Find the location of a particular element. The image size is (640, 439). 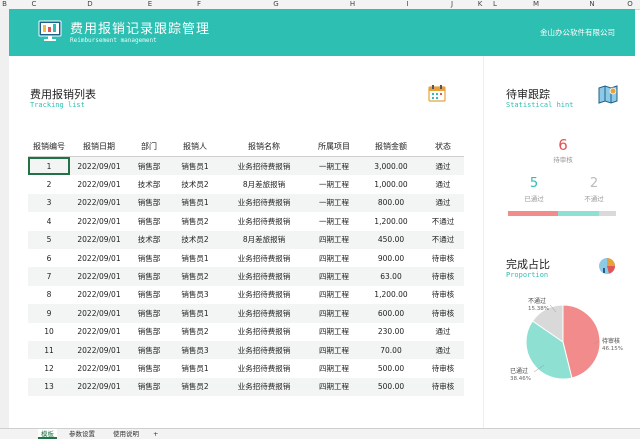

table-cell: 3 is located at coordinates (49, 203).